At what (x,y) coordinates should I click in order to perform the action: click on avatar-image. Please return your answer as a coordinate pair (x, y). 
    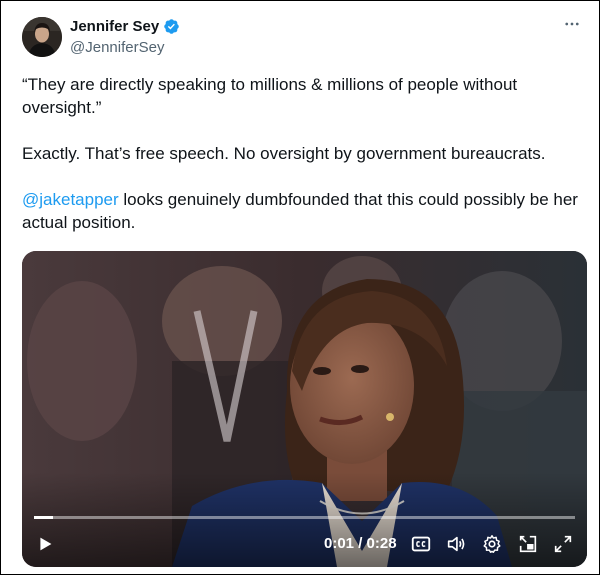
    Looking at the image, I should click on (42, 37).